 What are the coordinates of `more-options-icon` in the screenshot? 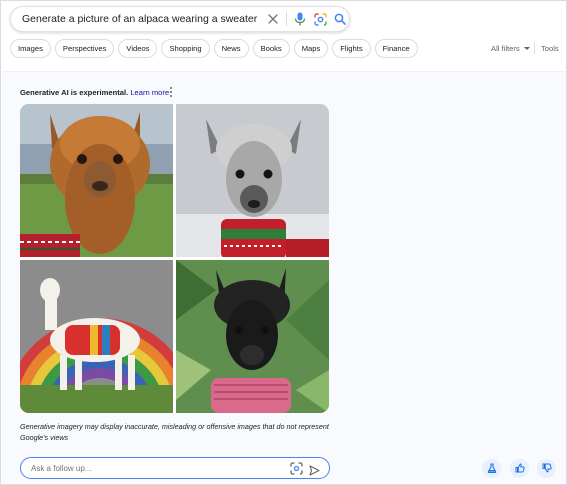 It's located at (171, 92).